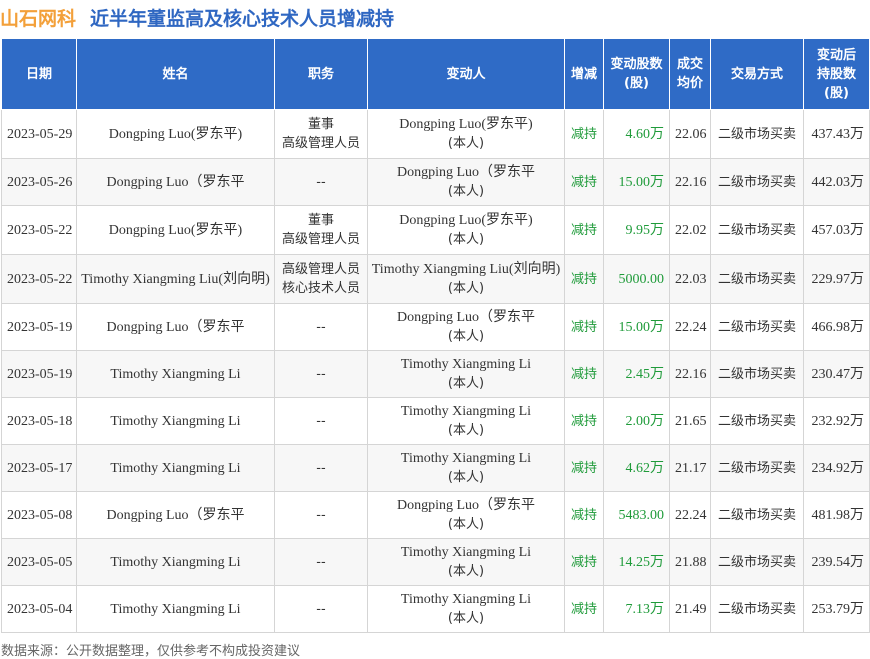  What do you see at coordinates (175, 279) in the screenshot?
I see `cell-name: Timothy Xiangming Liu(刘向明)` at bounding box center [175, 279].